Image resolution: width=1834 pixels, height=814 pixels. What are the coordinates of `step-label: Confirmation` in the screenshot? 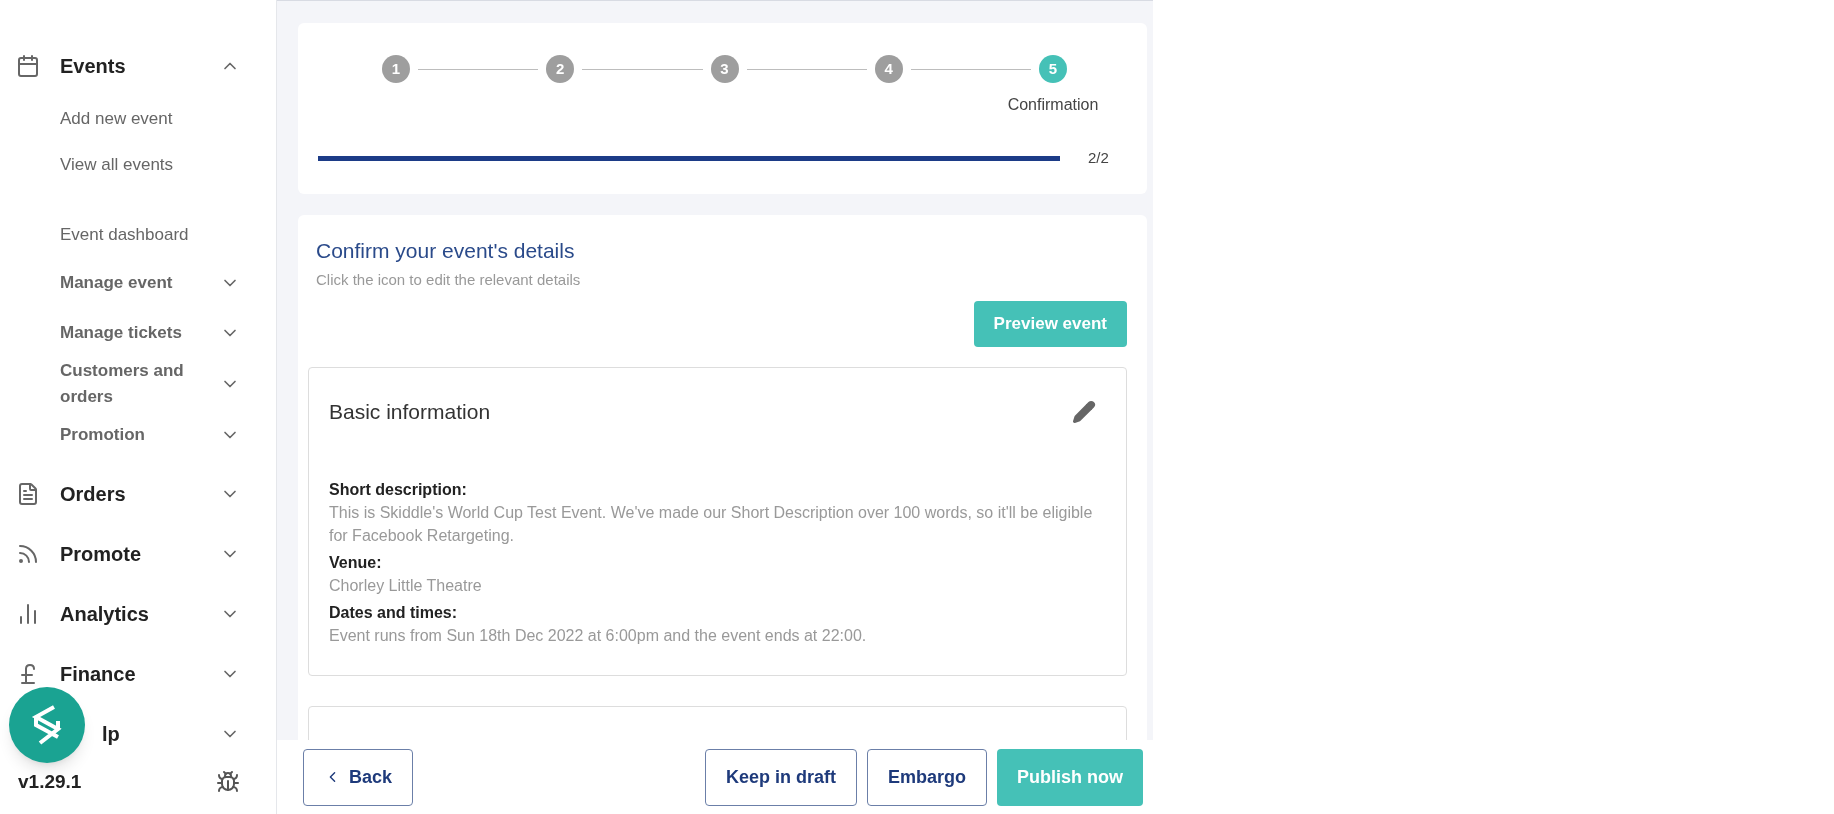 It's located at (1053, 105).